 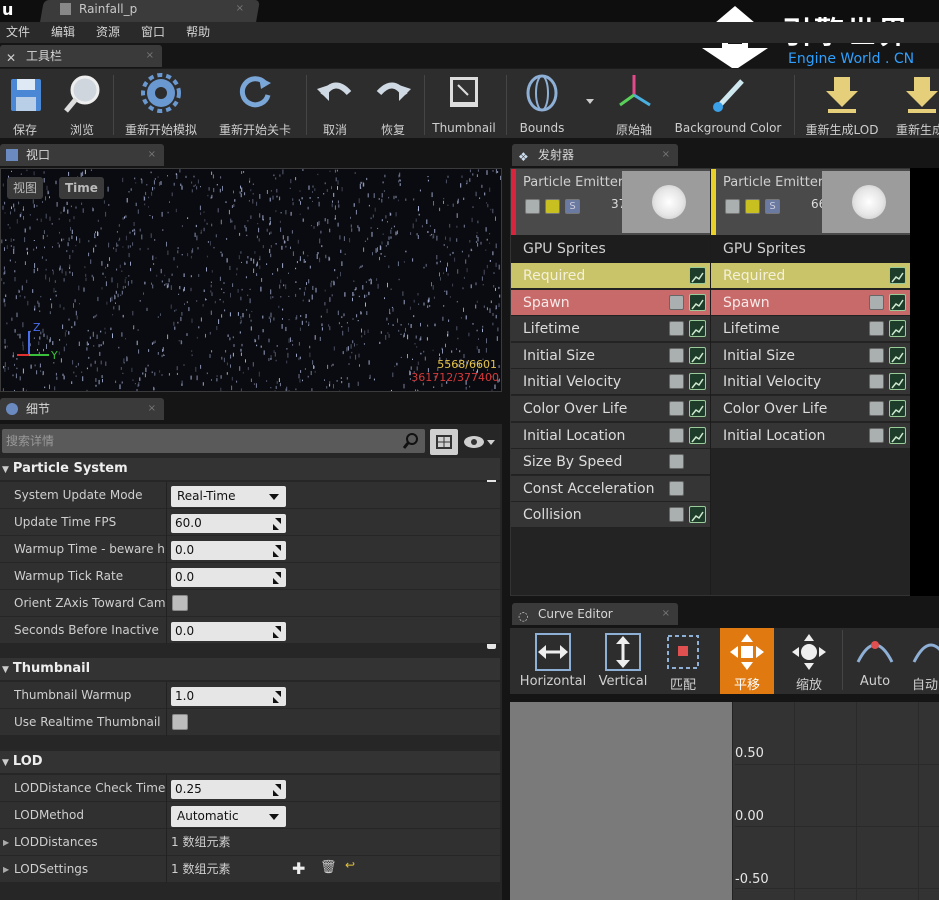 I want to click on fit-button: 匹配, so click(x=683, y=661).